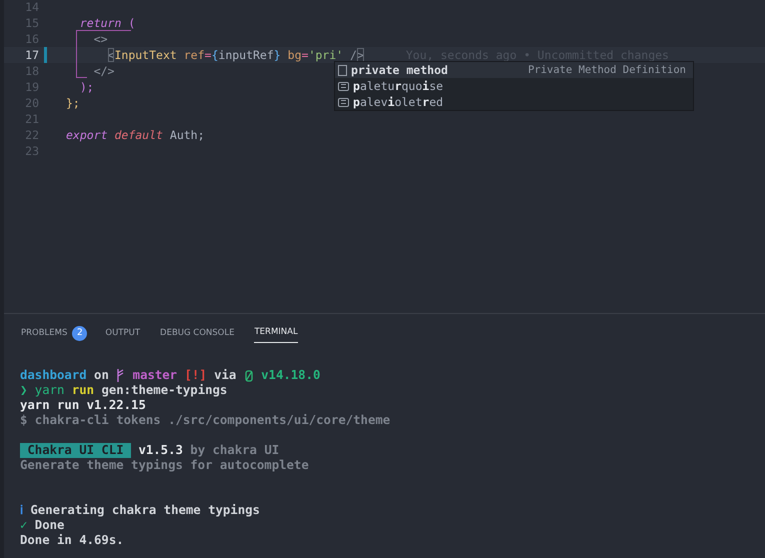  Describe the element at coordinates (80, 333) in the screenshot. I see `count-badge: 2` at that location.